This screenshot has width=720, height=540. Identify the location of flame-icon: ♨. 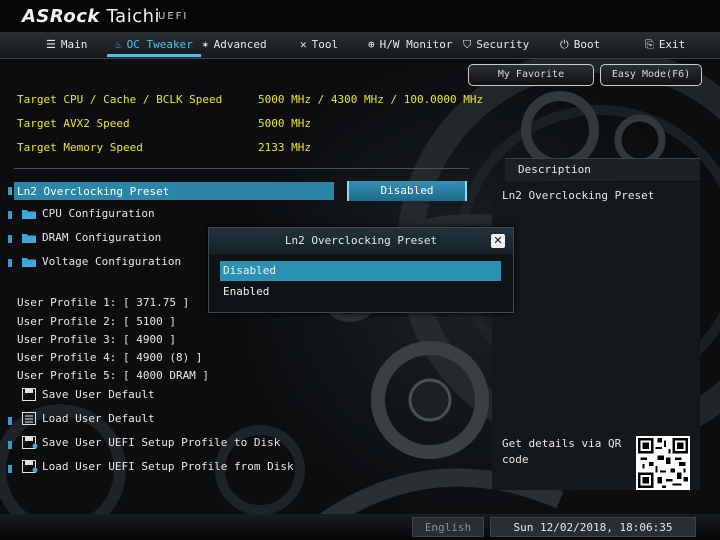
(118, 44).